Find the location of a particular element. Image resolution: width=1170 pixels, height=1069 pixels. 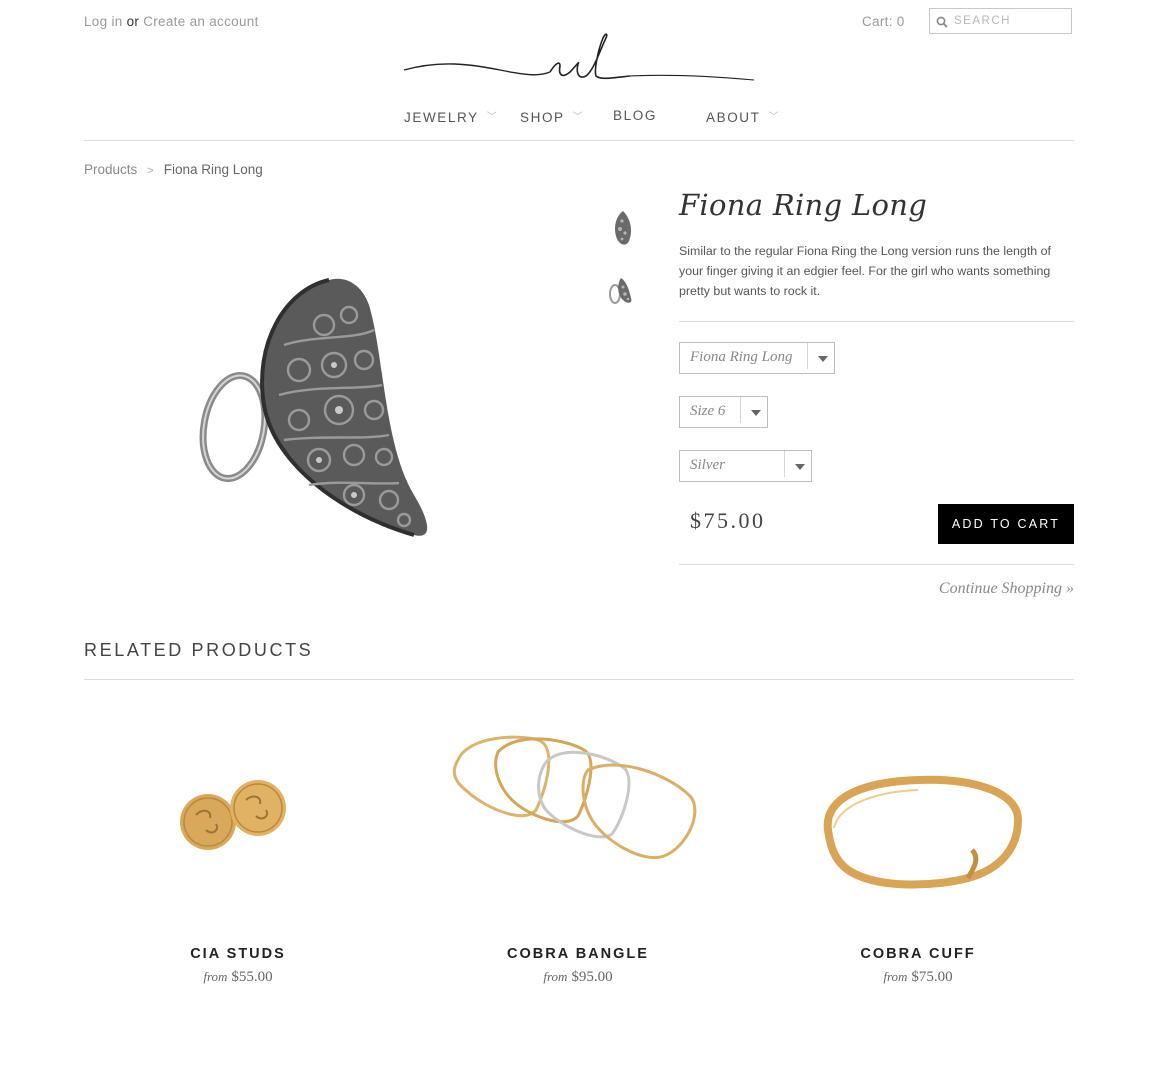

size-select-value: Size 6 is located at coordinates (708, 411).